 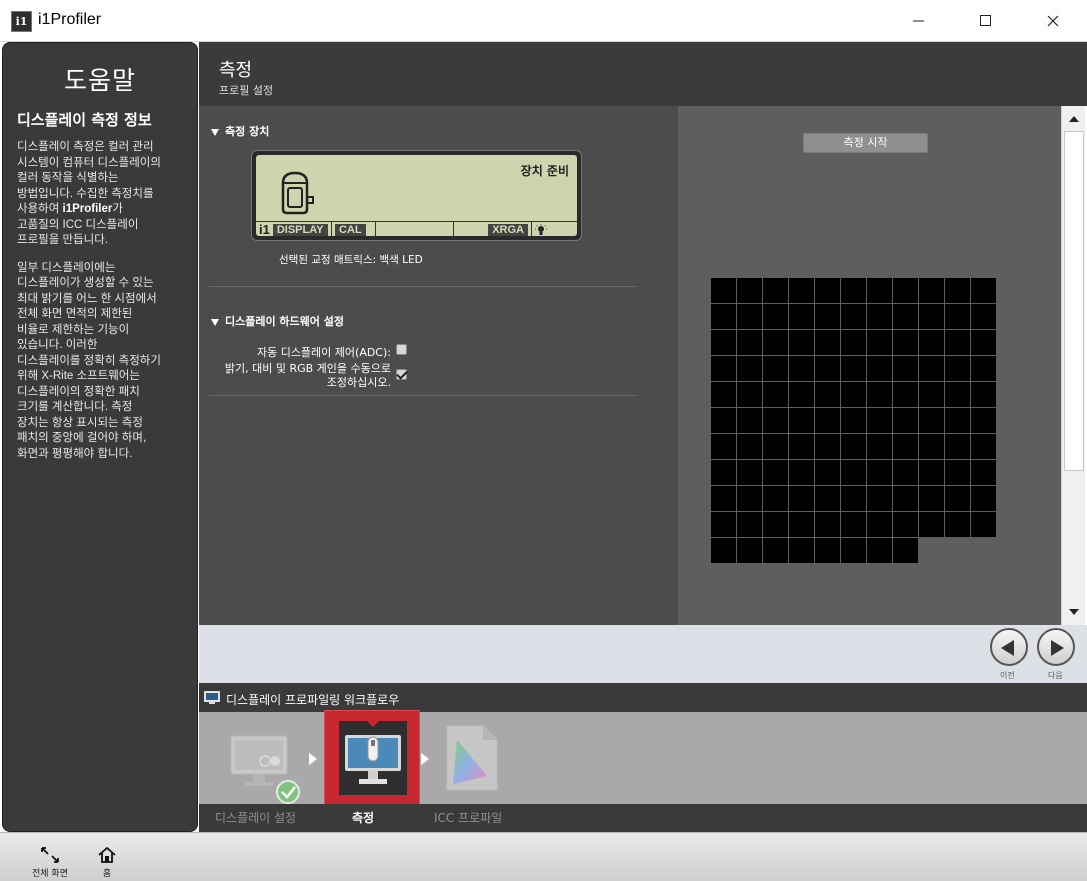 I want to click on step-label-display-settings: 디스플레이 설정, so click(x=255, y=817).